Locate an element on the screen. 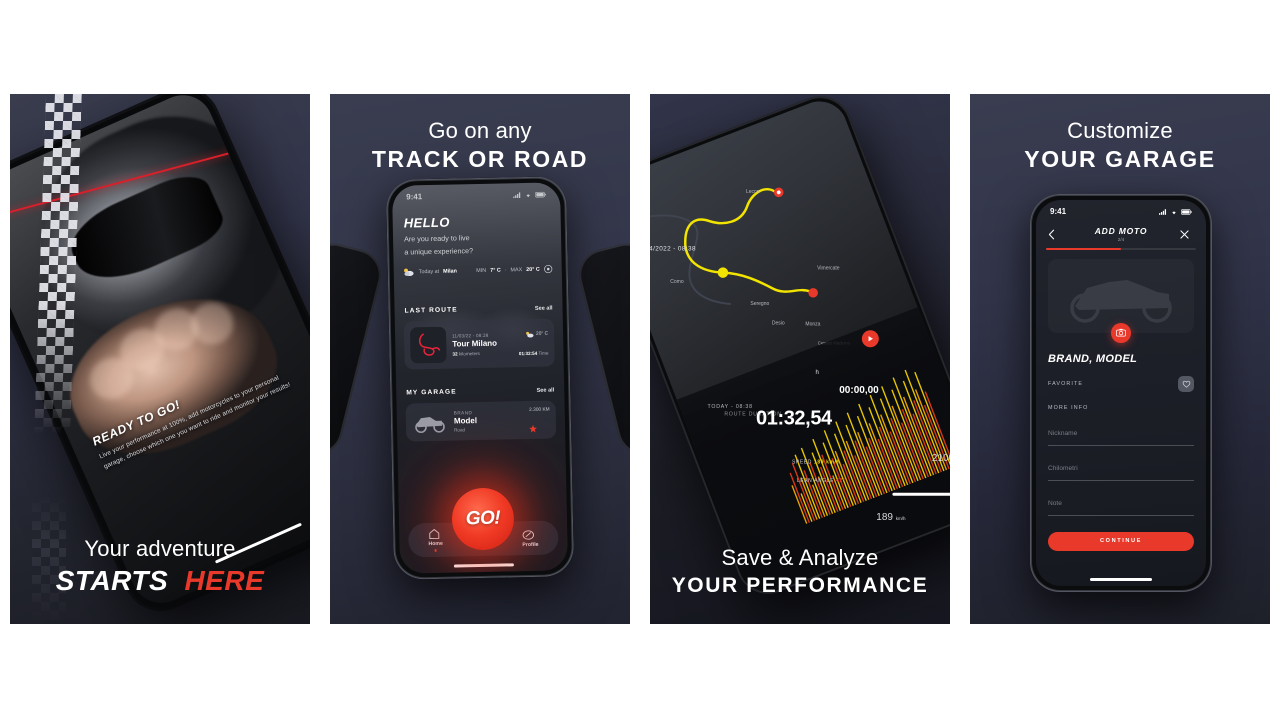  map-label-vimercate: Vimercate is located at coordinates (828, 268).